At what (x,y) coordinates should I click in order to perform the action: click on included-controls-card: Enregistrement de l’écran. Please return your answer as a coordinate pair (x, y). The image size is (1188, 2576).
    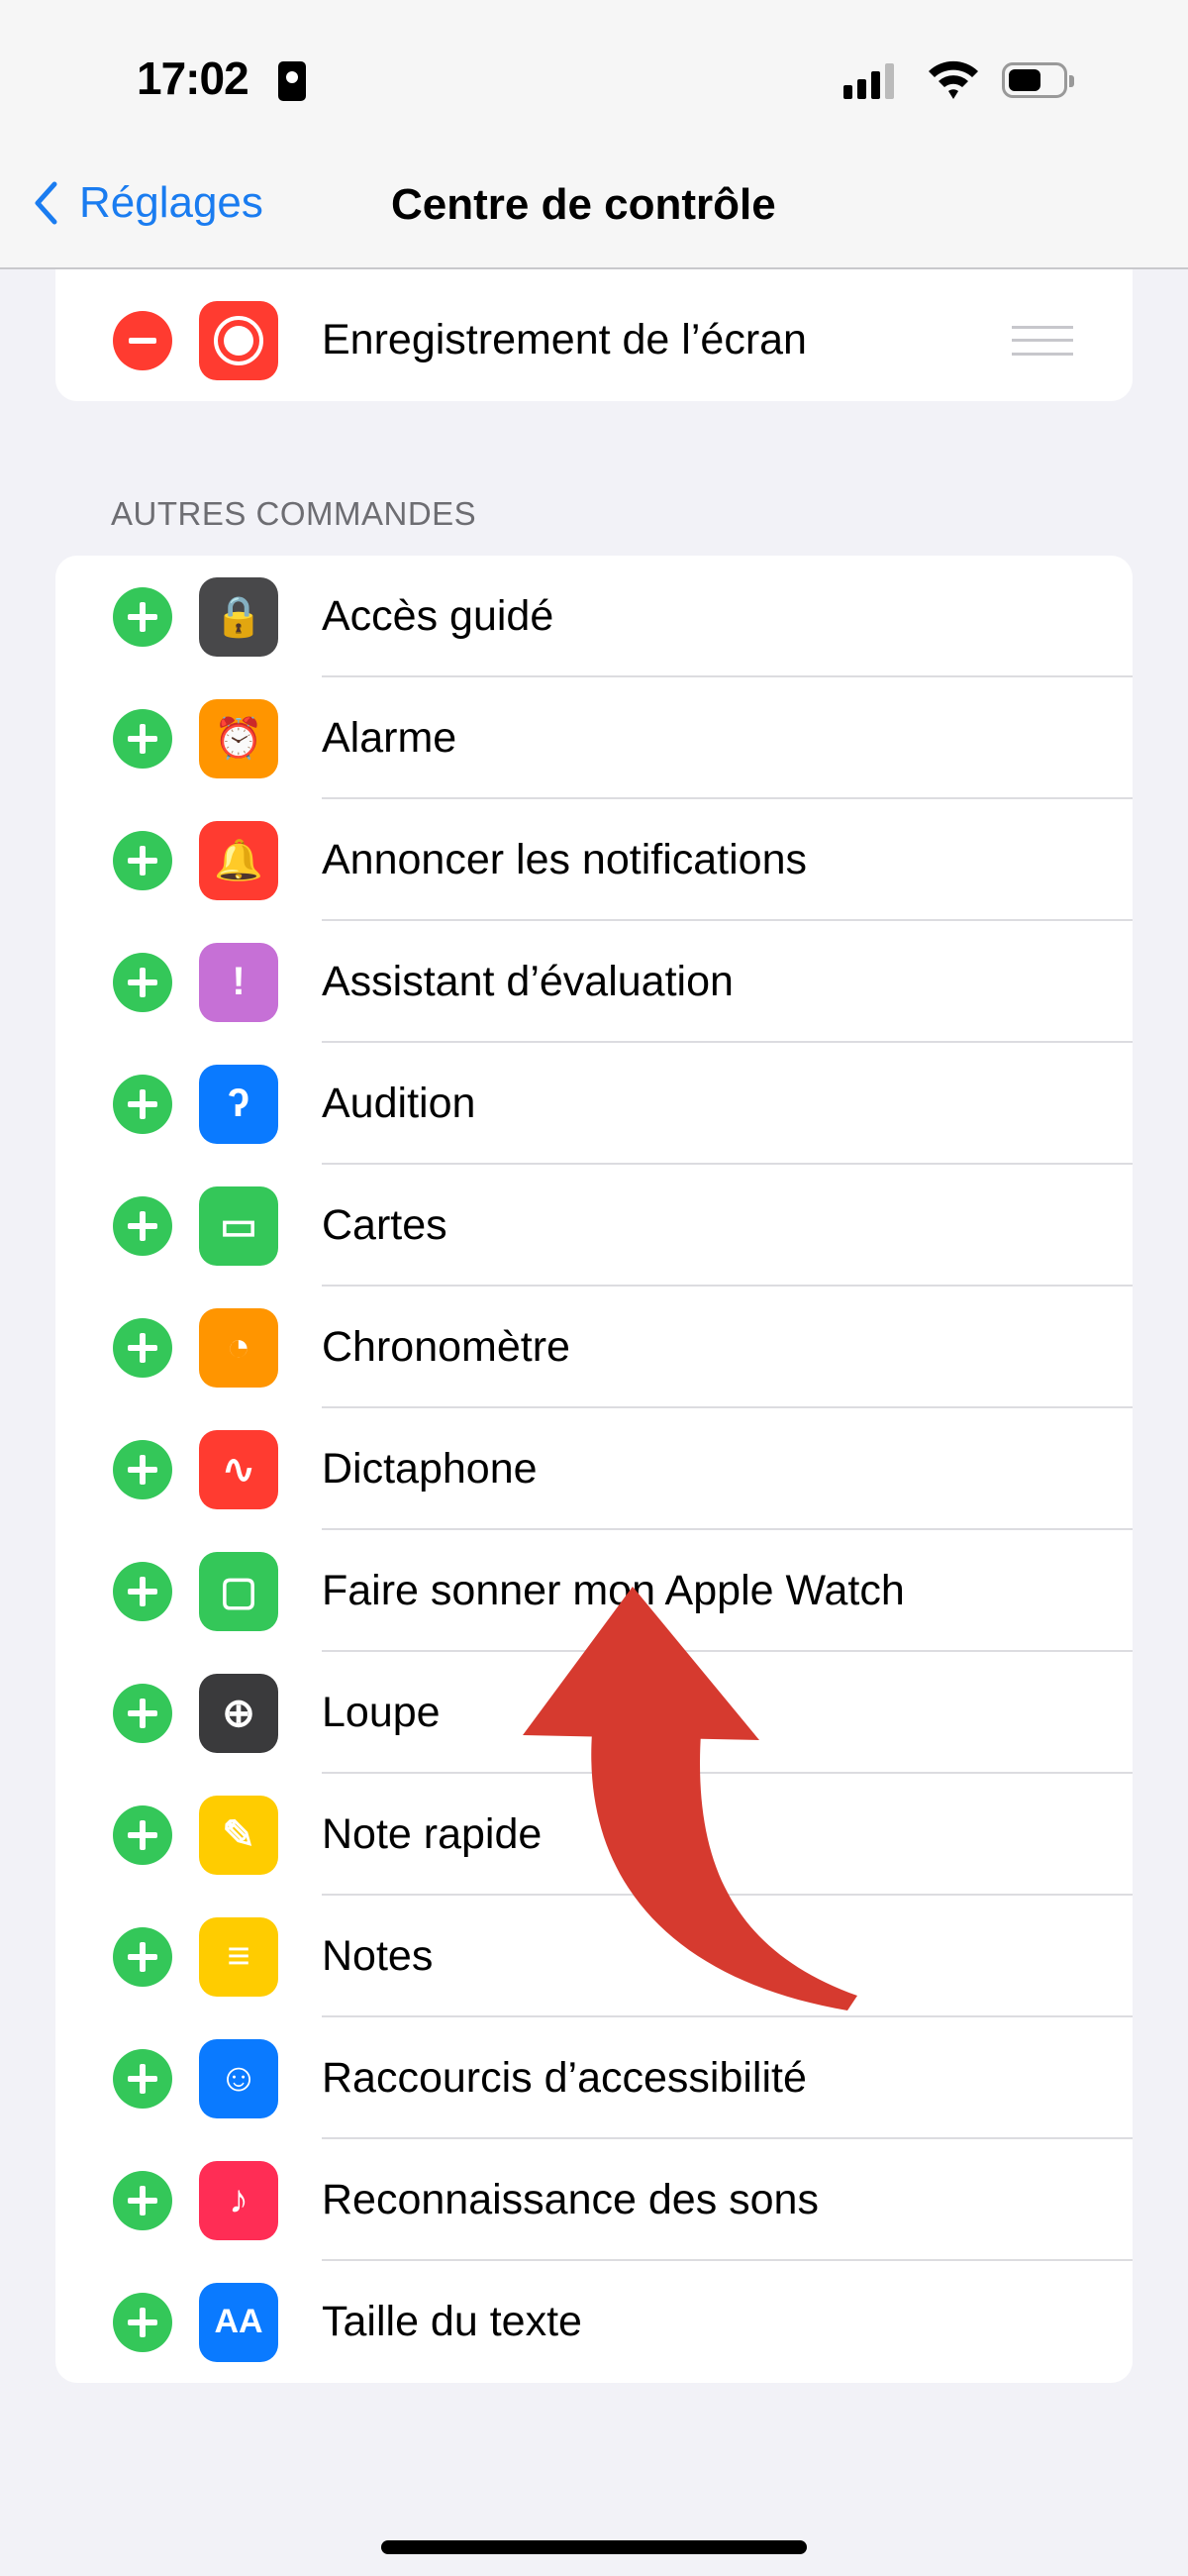
    Looking at the image, I should click on (594, 324).